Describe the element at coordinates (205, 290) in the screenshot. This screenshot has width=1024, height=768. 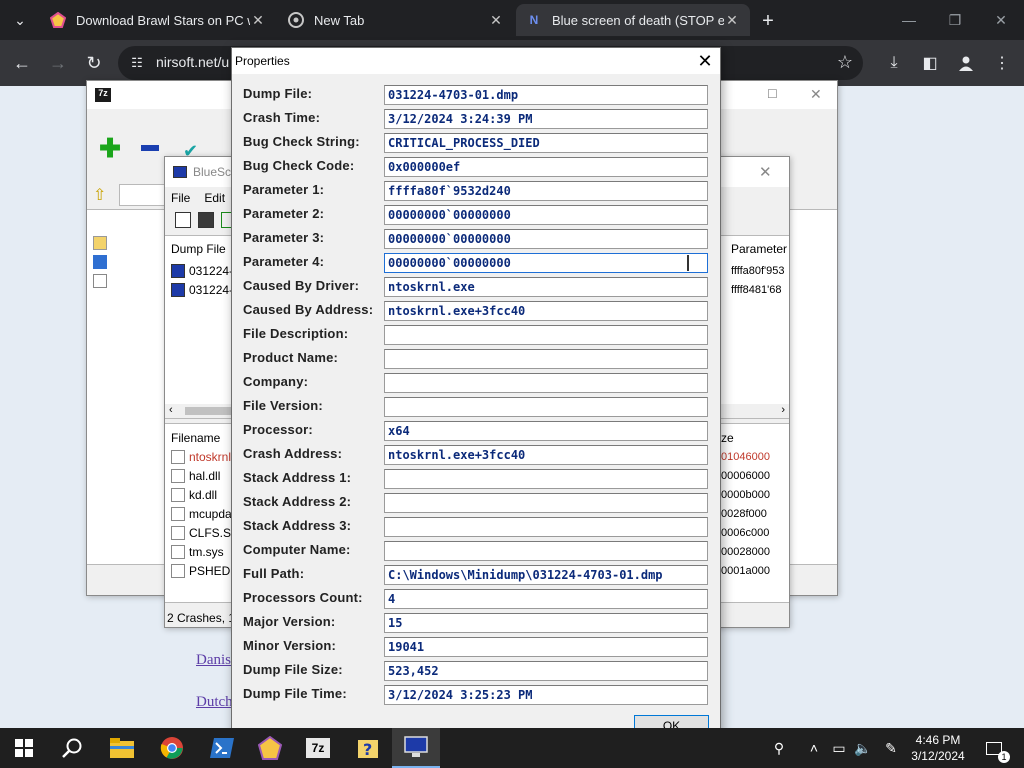
I see `table-row: 031224-7` at that location.